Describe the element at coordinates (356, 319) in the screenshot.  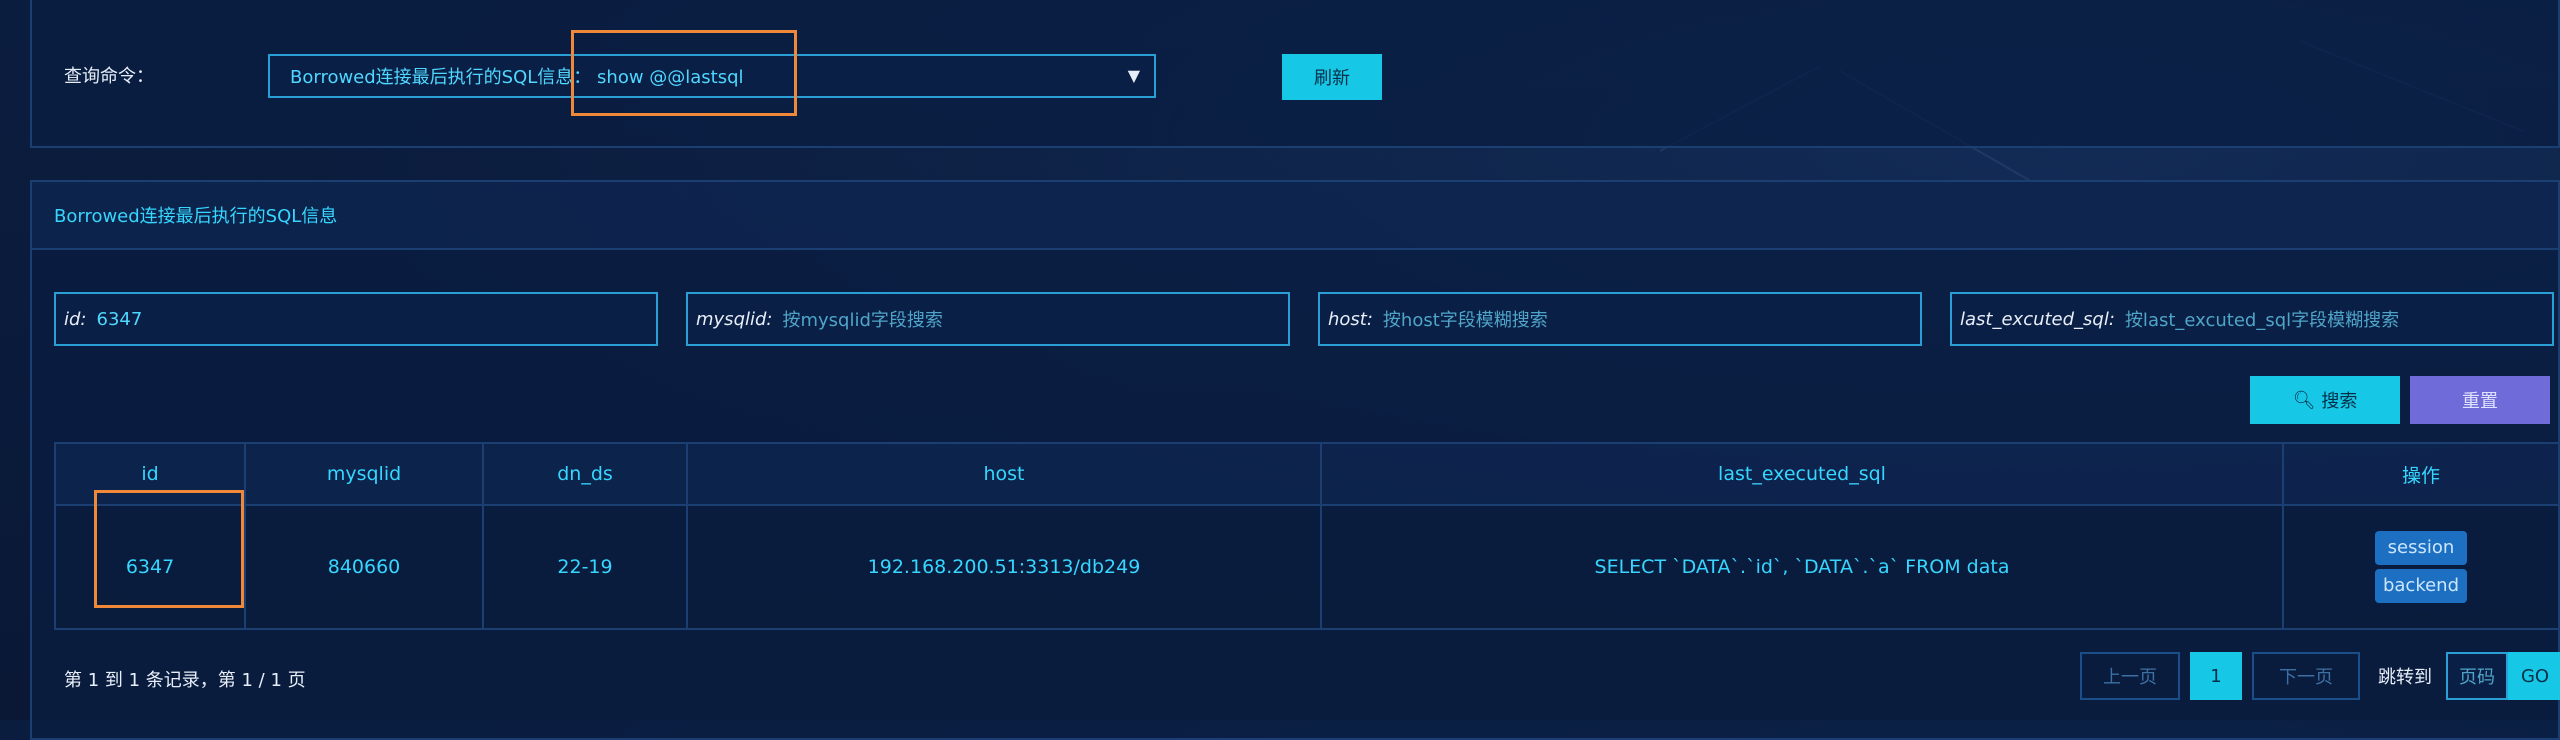
I see `id-filter-input: id: 6347` at that location.